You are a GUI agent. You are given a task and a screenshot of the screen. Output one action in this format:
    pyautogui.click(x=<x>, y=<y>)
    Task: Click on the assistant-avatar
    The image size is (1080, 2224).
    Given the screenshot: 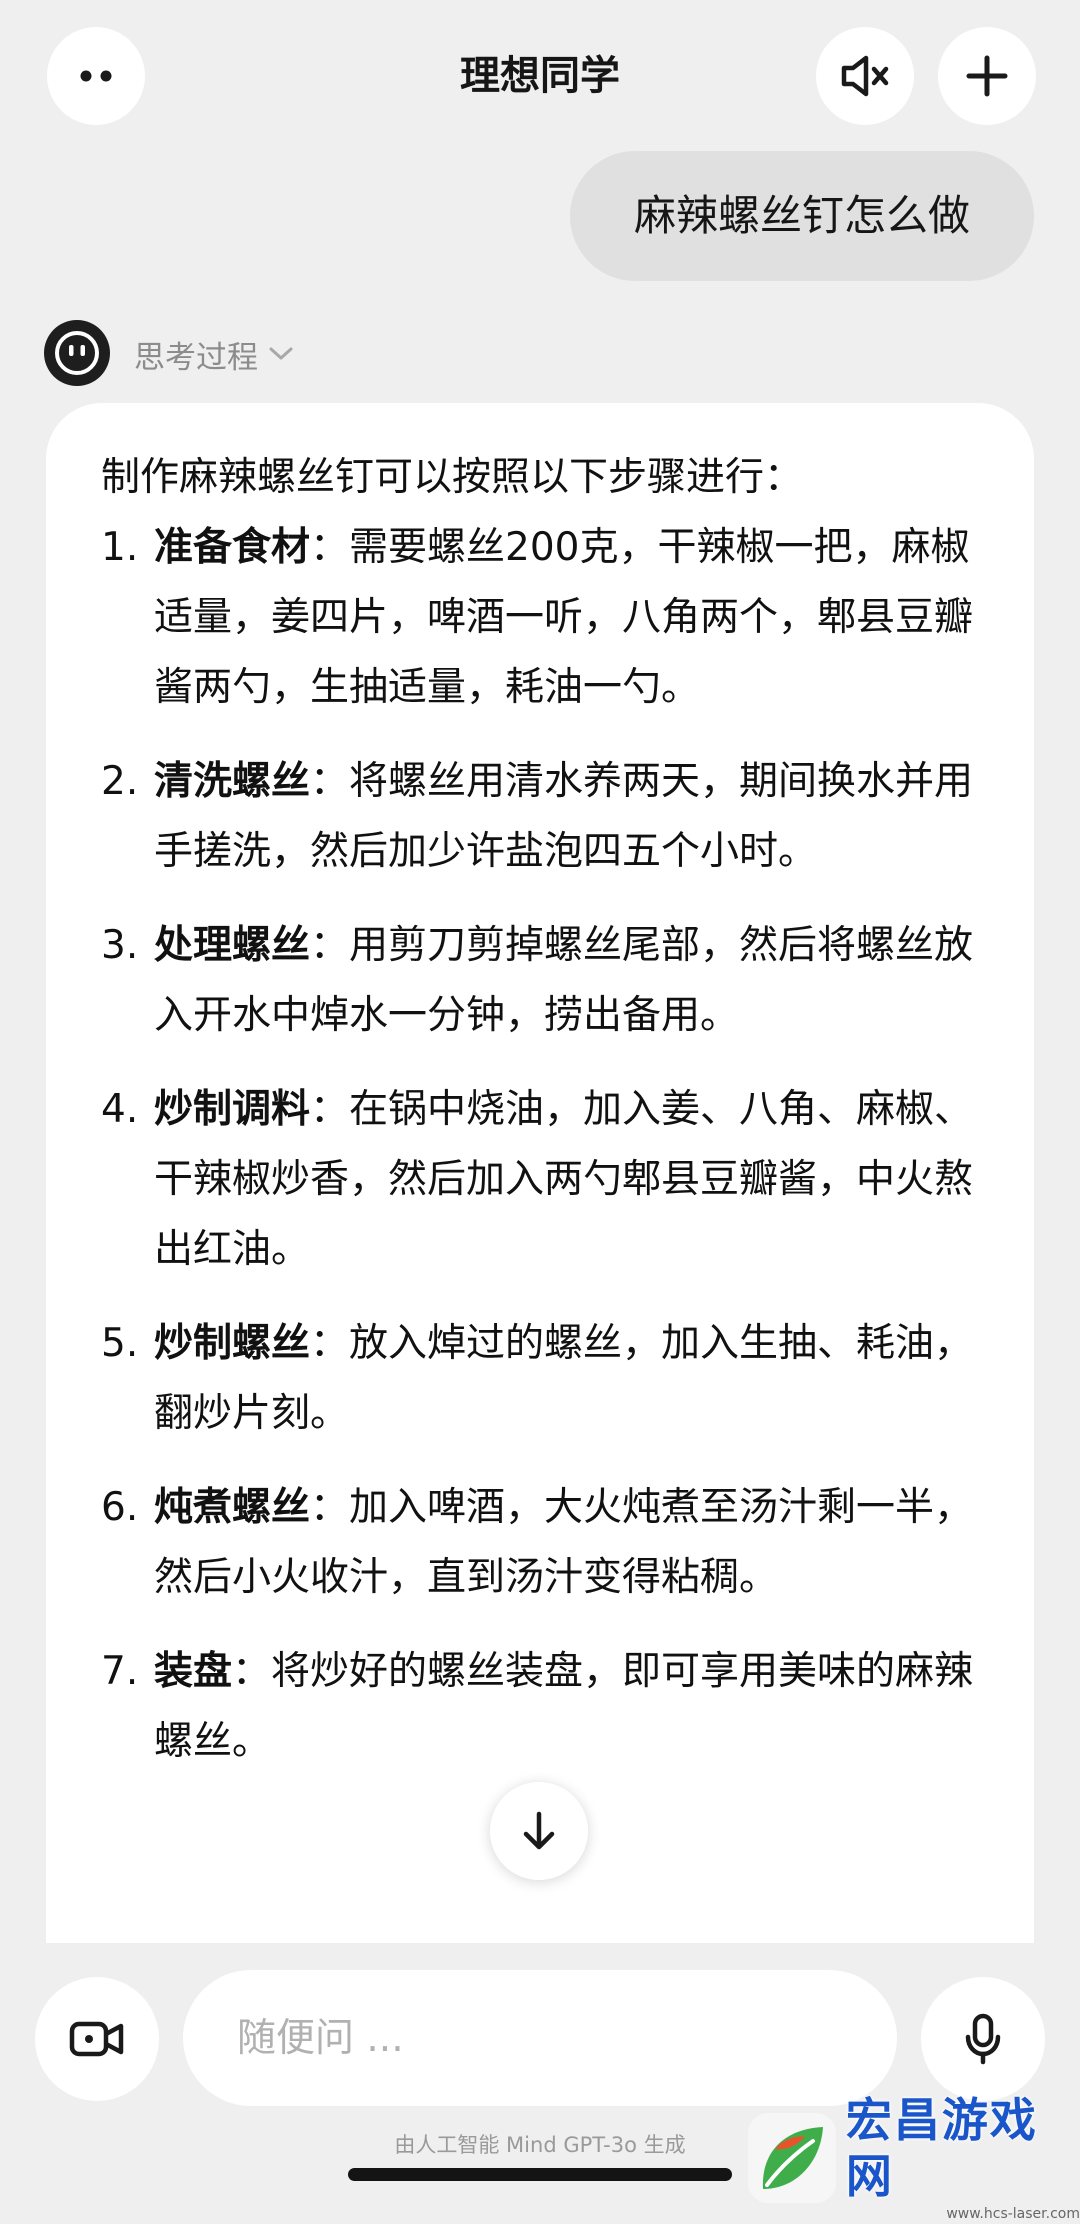 What is the action you would take?
    pyautogui.click(x=77, y=353)
    